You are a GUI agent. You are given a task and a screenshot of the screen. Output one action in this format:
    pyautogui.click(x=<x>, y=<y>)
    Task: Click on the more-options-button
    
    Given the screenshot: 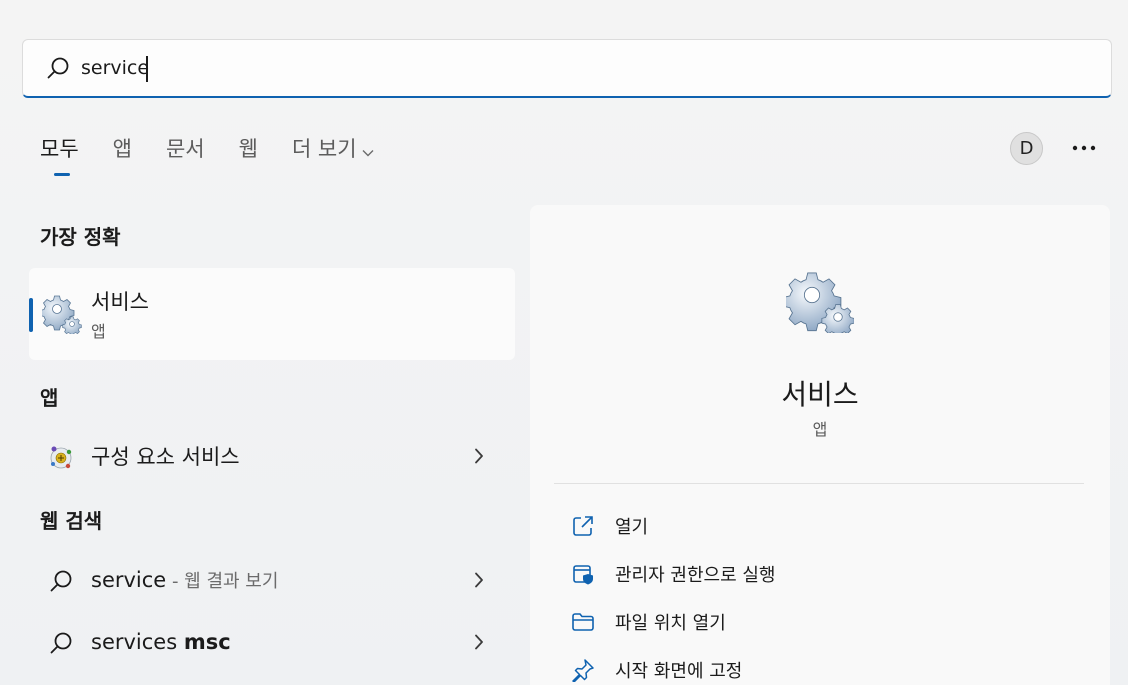 What is the action you would take?
    pyautogui.click(x=1084, y=148)
    